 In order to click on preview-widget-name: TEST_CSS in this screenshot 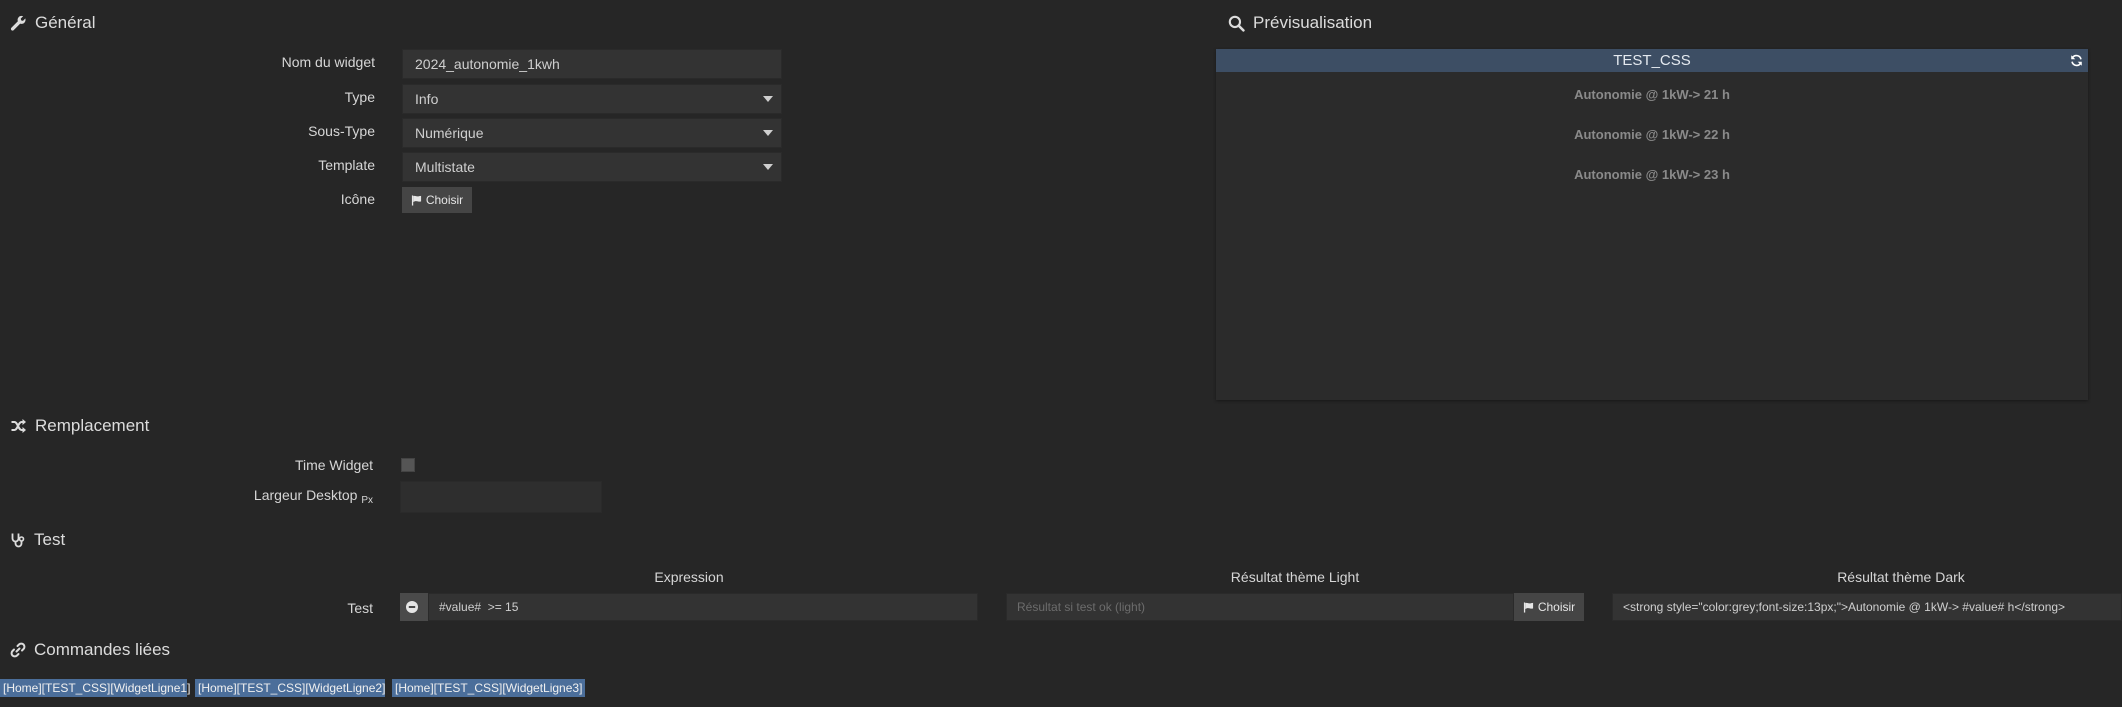, I will do `click(1652, 60)`.